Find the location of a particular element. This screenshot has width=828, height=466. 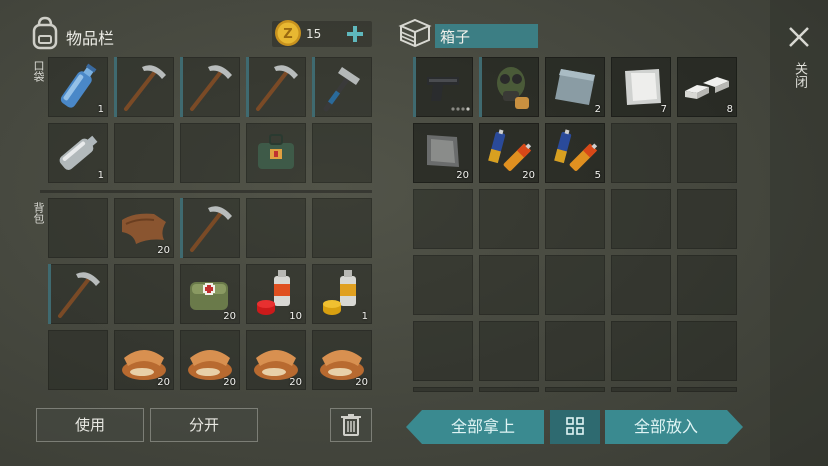

trash-button is located at coordinates (351, 425).